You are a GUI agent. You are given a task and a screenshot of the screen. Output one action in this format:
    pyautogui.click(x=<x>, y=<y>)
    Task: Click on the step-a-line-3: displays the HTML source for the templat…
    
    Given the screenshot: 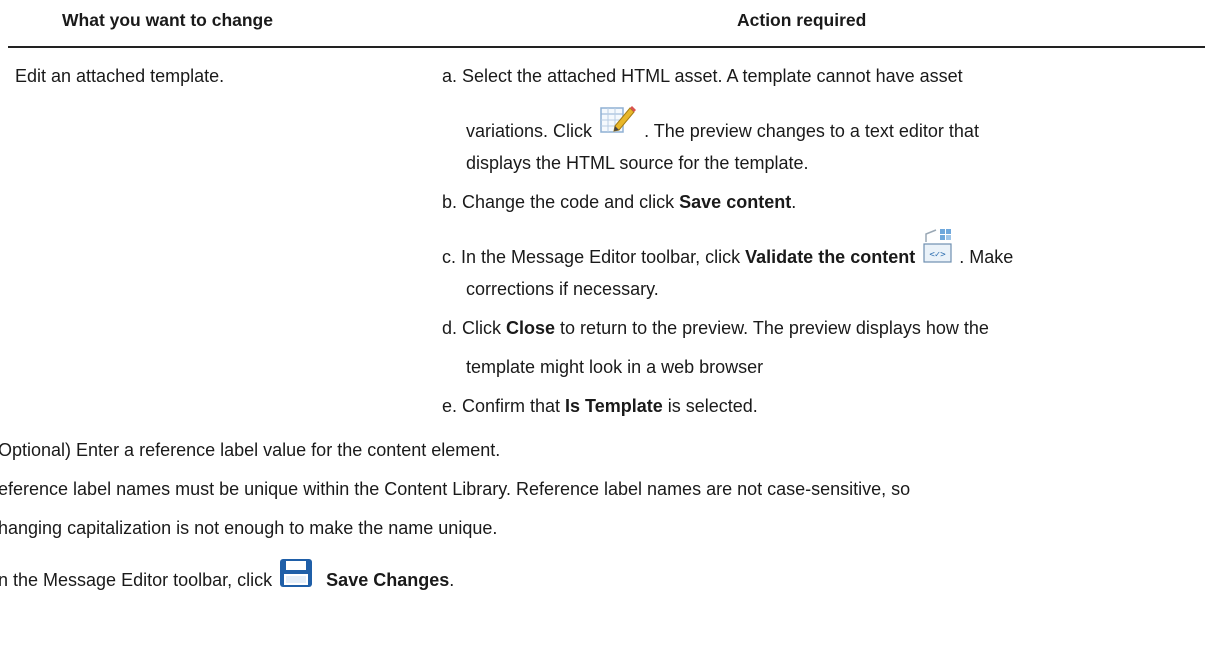 What is the action you would take?
    pyautogui.click(x=637, y=163)
    